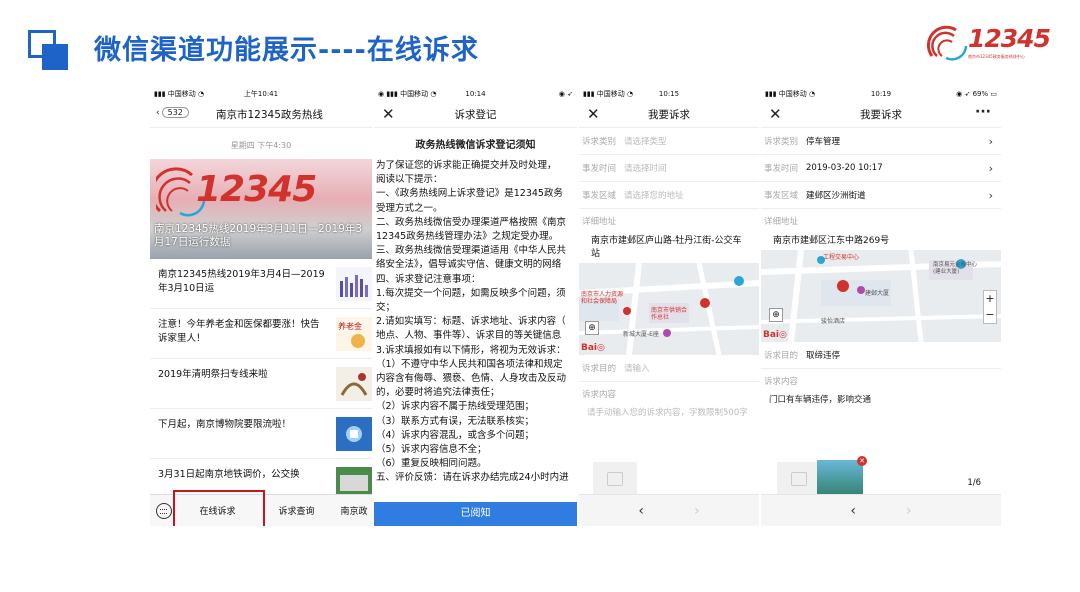 This screenshot has height=592, width=1080. What do you see at coordinates (669, 168) in the screenshot?
I see `time-row: 事发时间 请选择时间` at bounding box center [669, 168].